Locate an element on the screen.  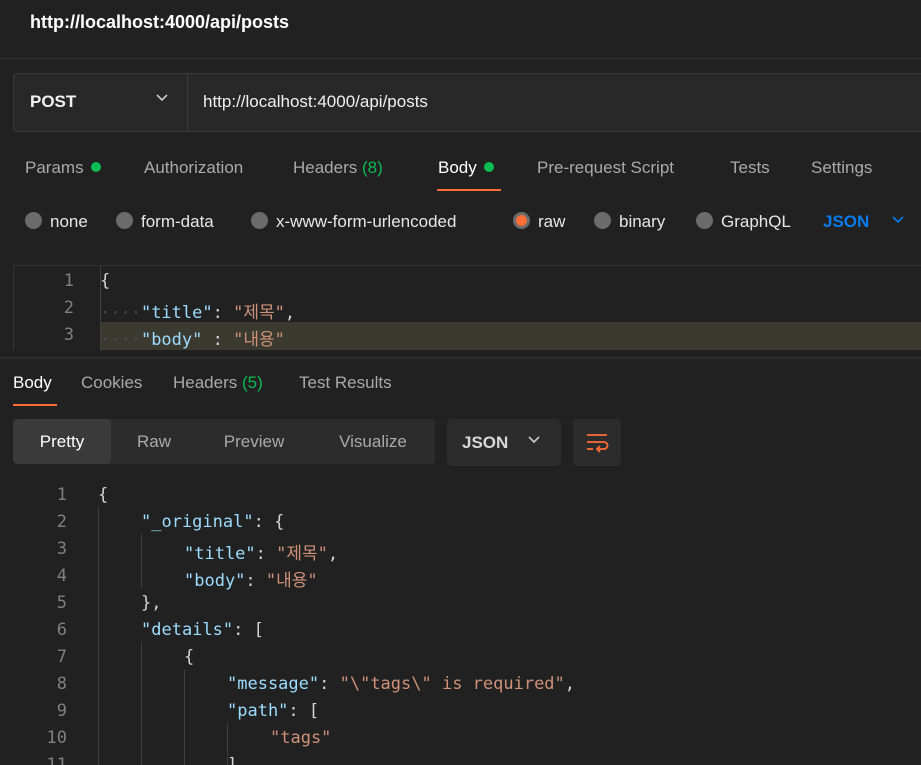
tab-label: Pre-request Script is located at coordinates (605, 167).